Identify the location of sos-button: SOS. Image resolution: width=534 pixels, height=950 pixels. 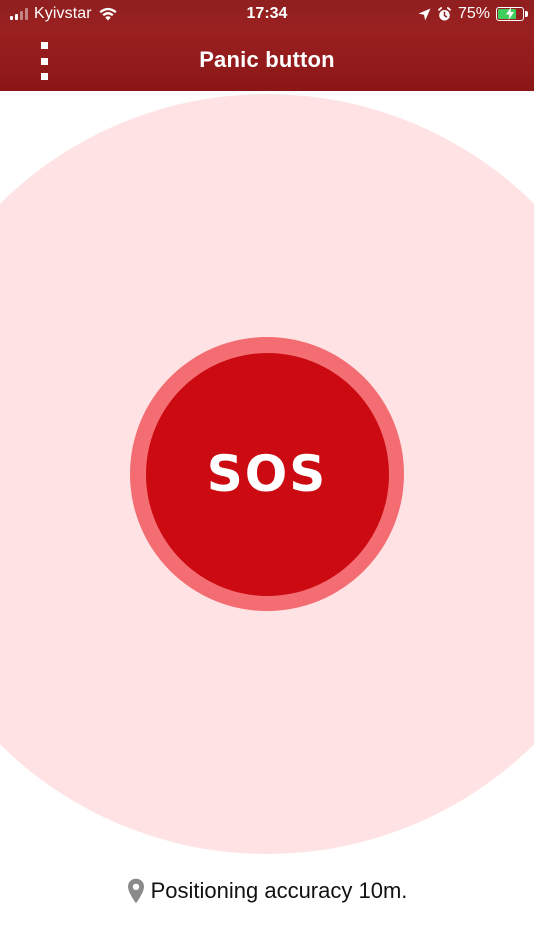
(267, 474).